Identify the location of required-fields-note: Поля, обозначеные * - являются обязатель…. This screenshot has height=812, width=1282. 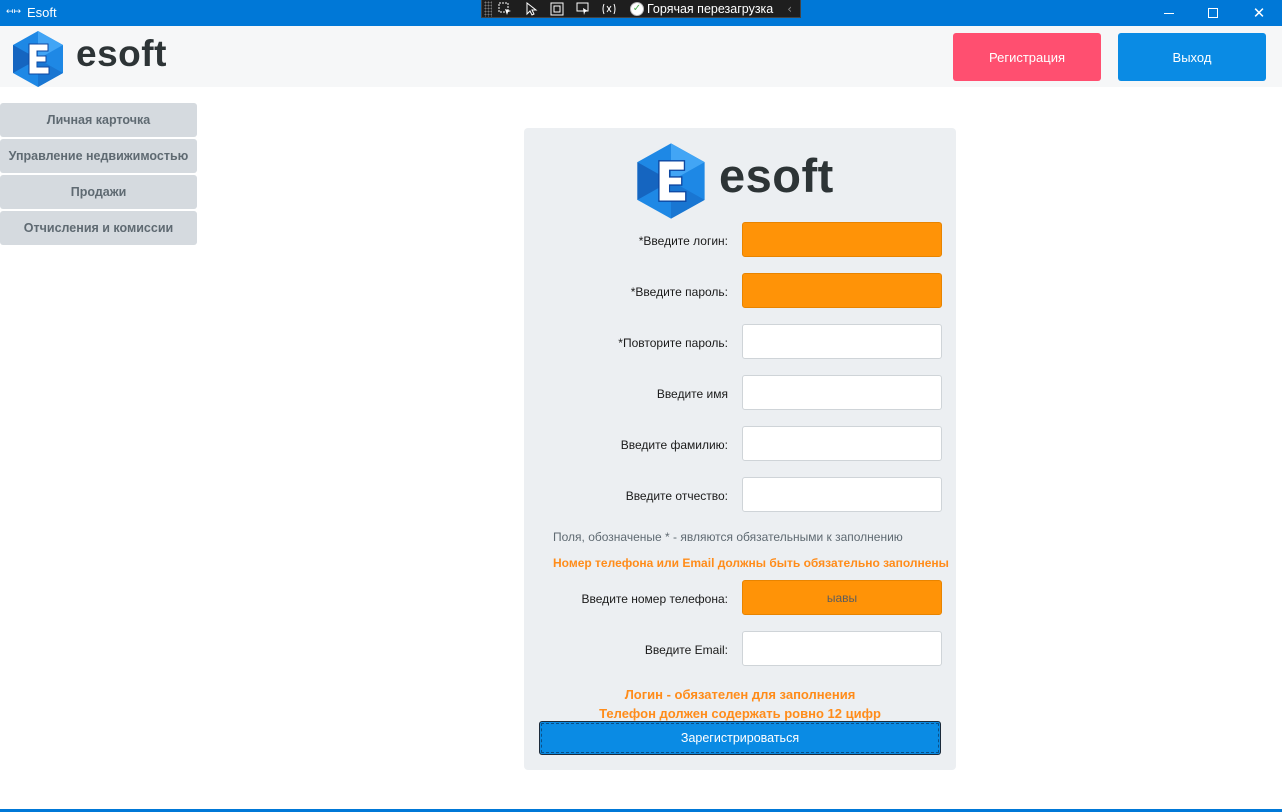
(728, 537).